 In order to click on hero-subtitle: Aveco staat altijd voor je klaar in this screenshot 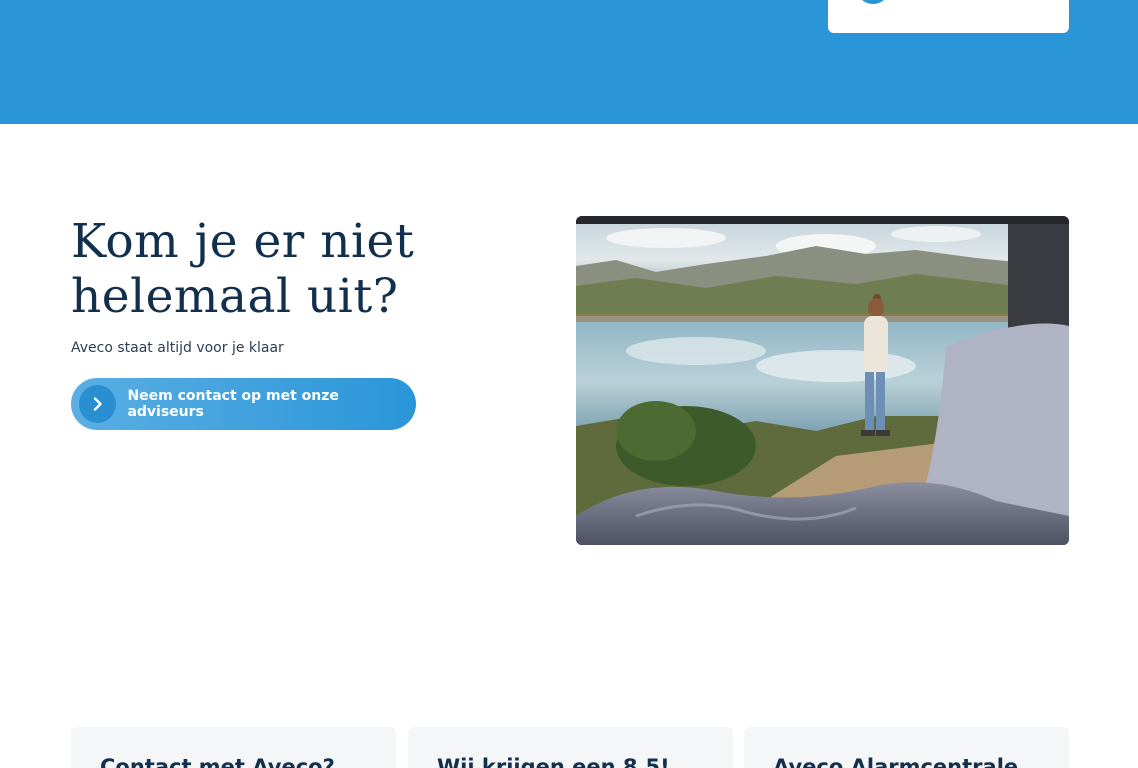, I will do `click(177, 348)`.